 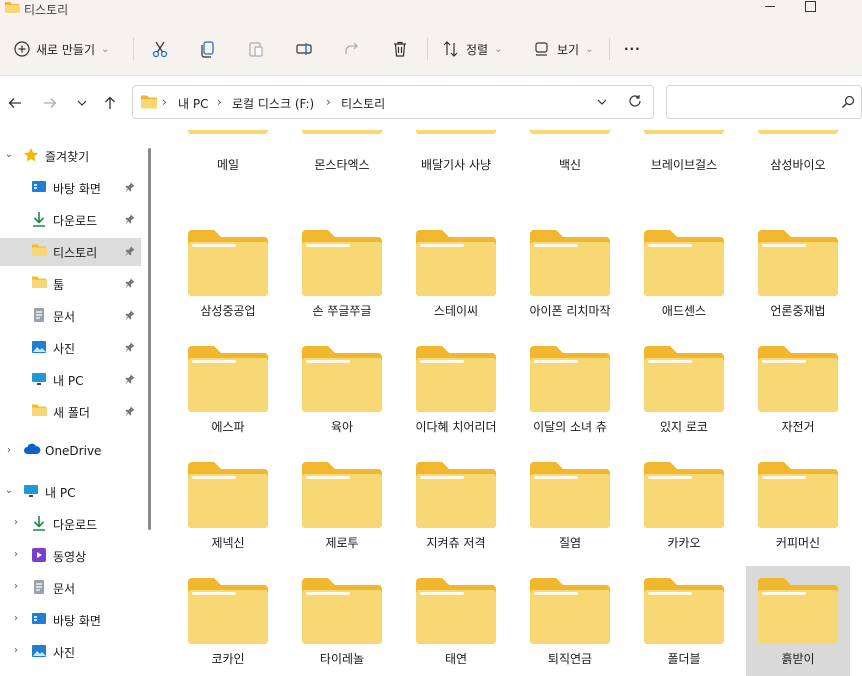 What do you see at coordinates (15, 103) in the screenshot?
I see `back-button` at bounding box center [15, 103].